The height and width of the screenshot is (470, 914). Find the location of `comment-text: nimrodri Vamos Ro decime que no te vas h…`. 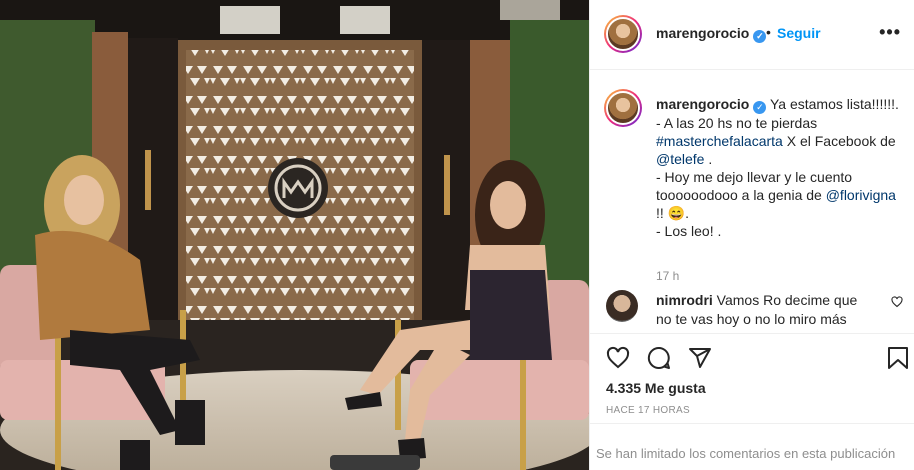

comment-text: nimrodri Vamos Ro decime que no te vas h… is located at coordinates (766, 310).